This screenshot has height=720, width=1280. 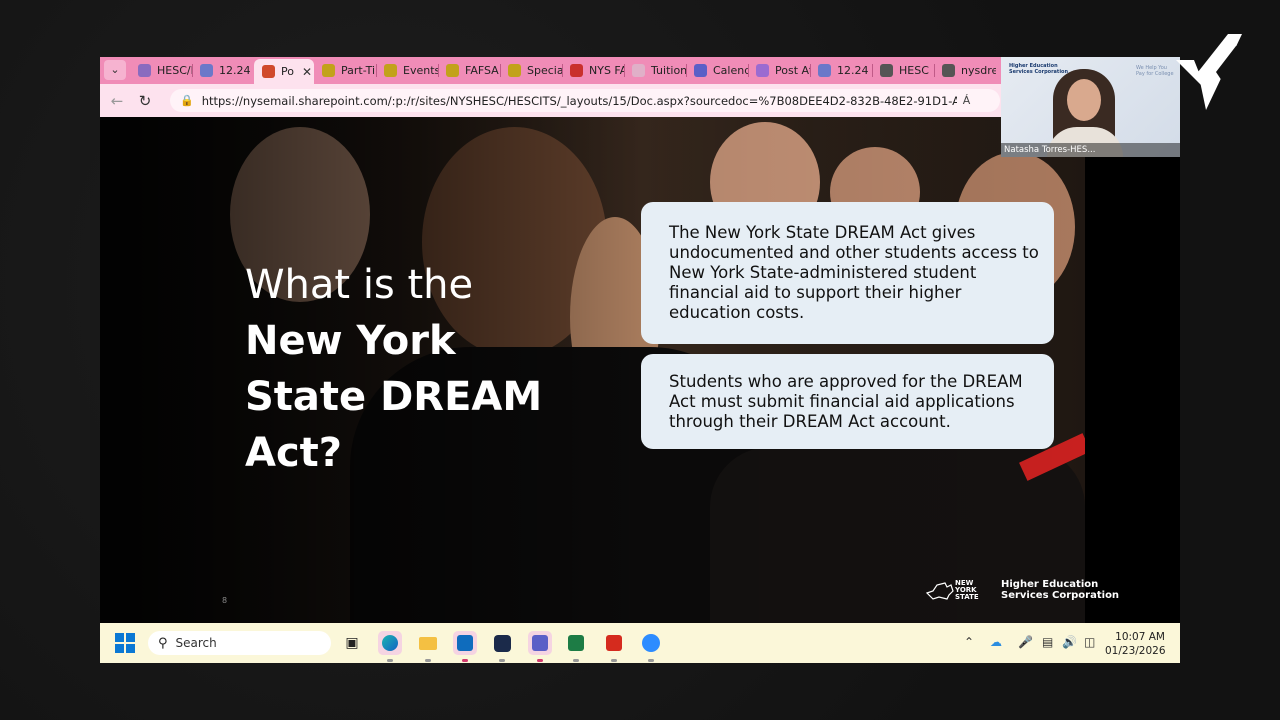 What do you see at coordinates (225, 600) in the screenshot?
I see `slide-page-number: 8` at bounding box center [225, 600].